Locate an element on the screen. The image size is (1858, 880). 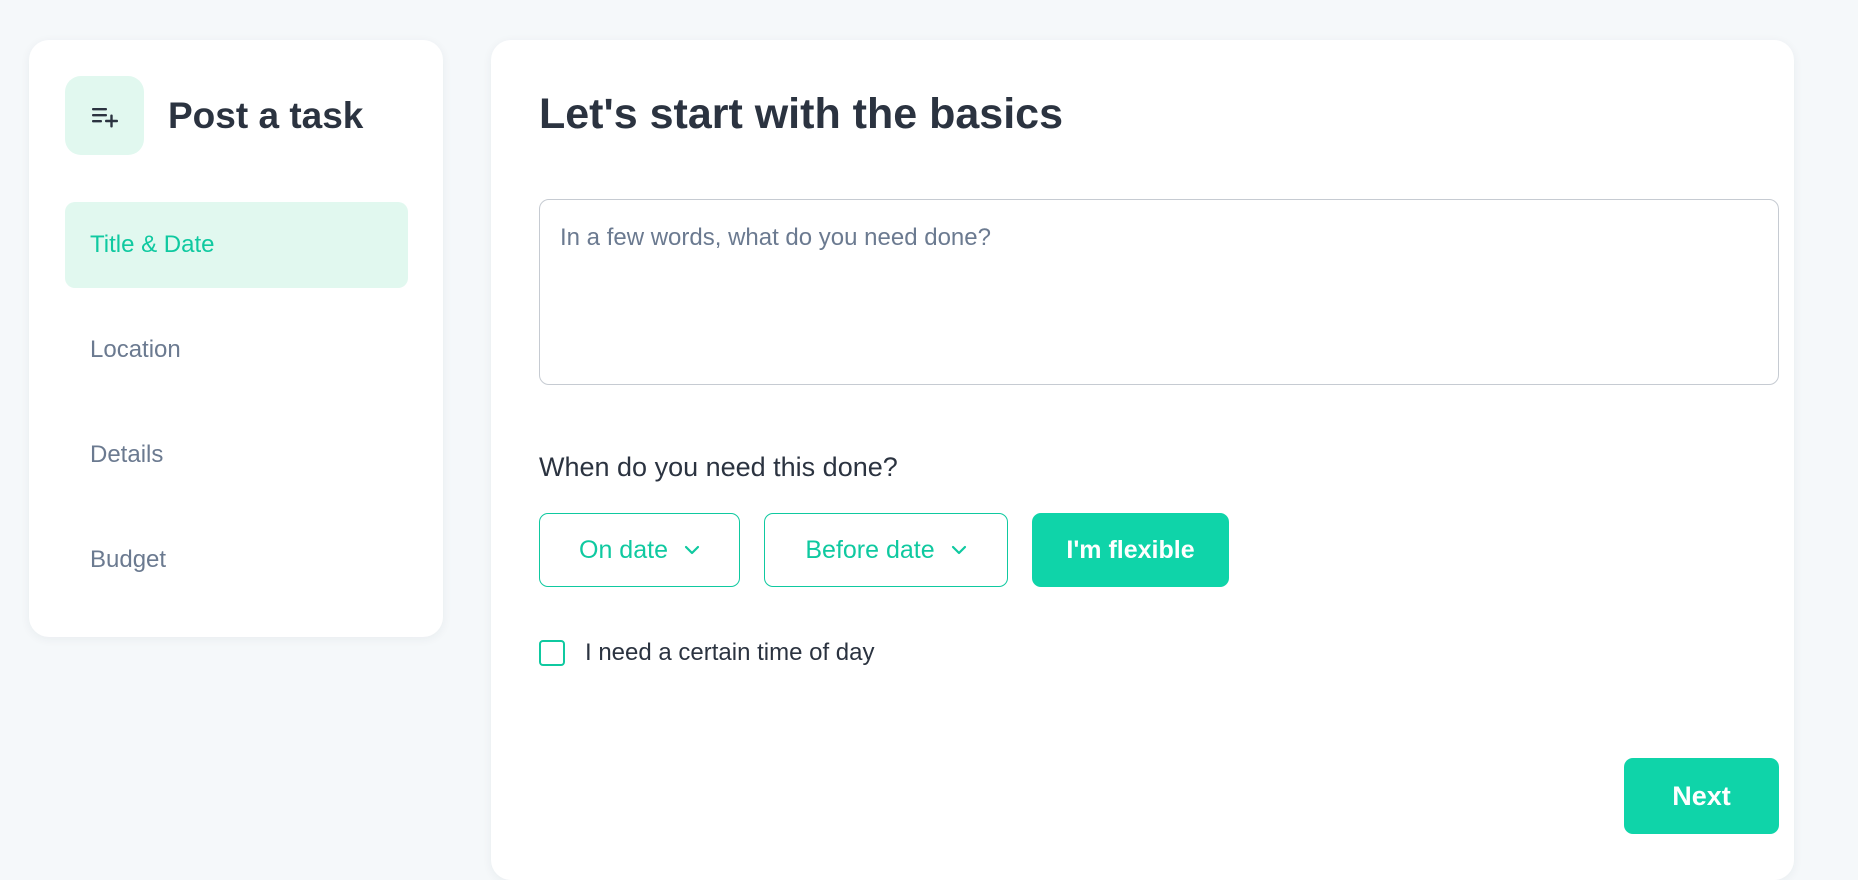
section-title: Let's start with the basics is located at coordinates (801, 114).